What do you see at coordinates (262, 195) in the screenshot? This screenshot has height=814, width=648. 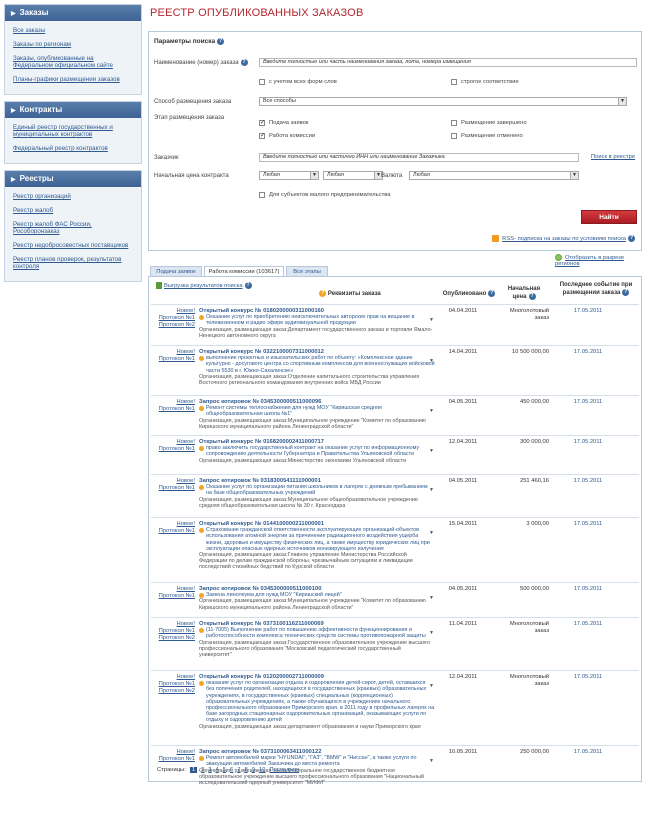 I see `small-business-checkbox` at bounding box center [262, 195].